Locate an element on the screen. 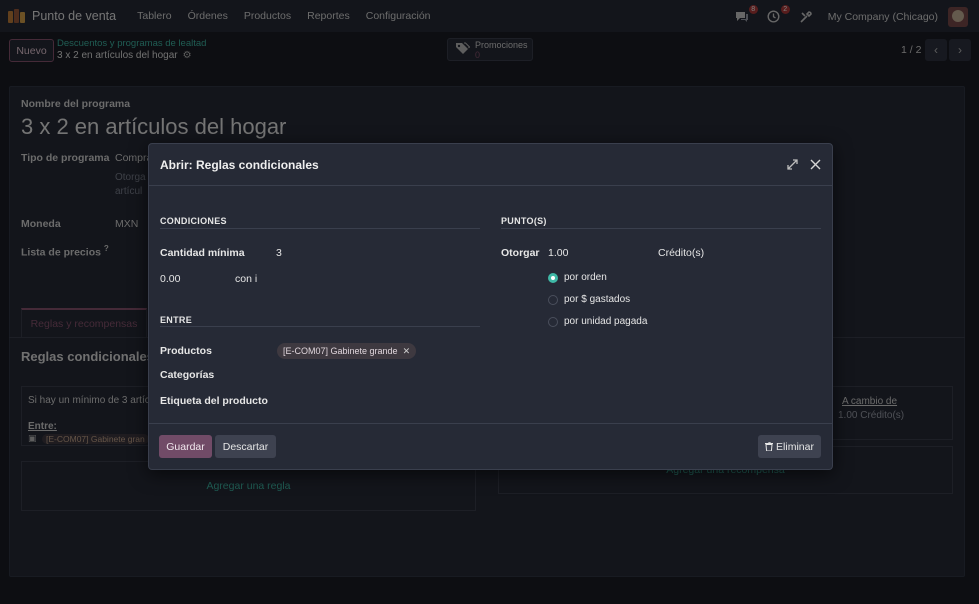  dialog-header: Abrir: Reglas condicionales is located at coordinates (490, 165).